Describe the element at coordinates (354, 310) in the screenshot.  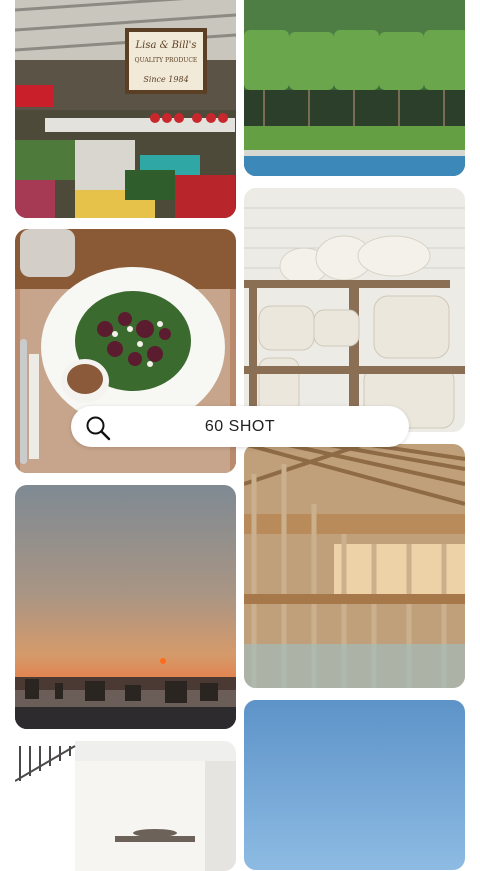
I see `photo-tile-pillows` at that location.